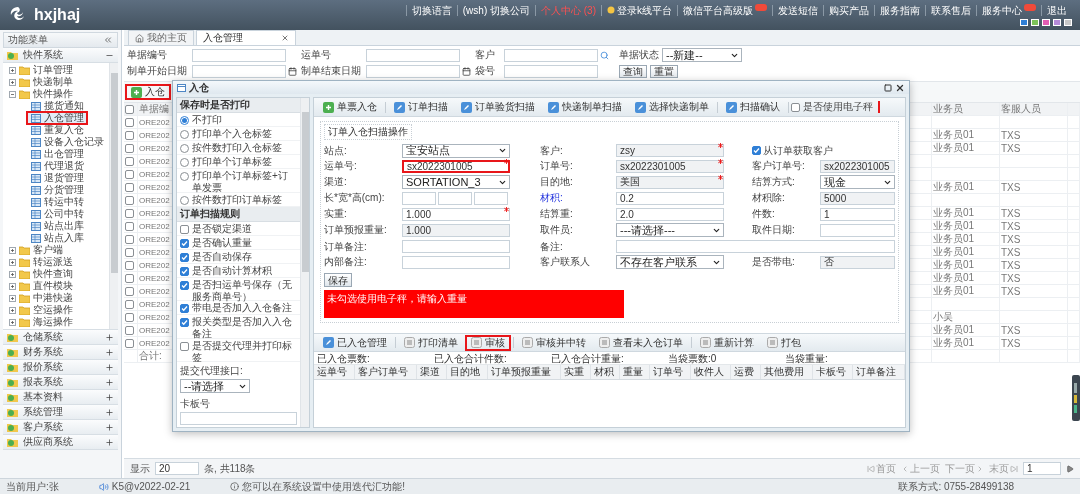  I want to click on toolbar-button: 重新计算, so click(727, 342).